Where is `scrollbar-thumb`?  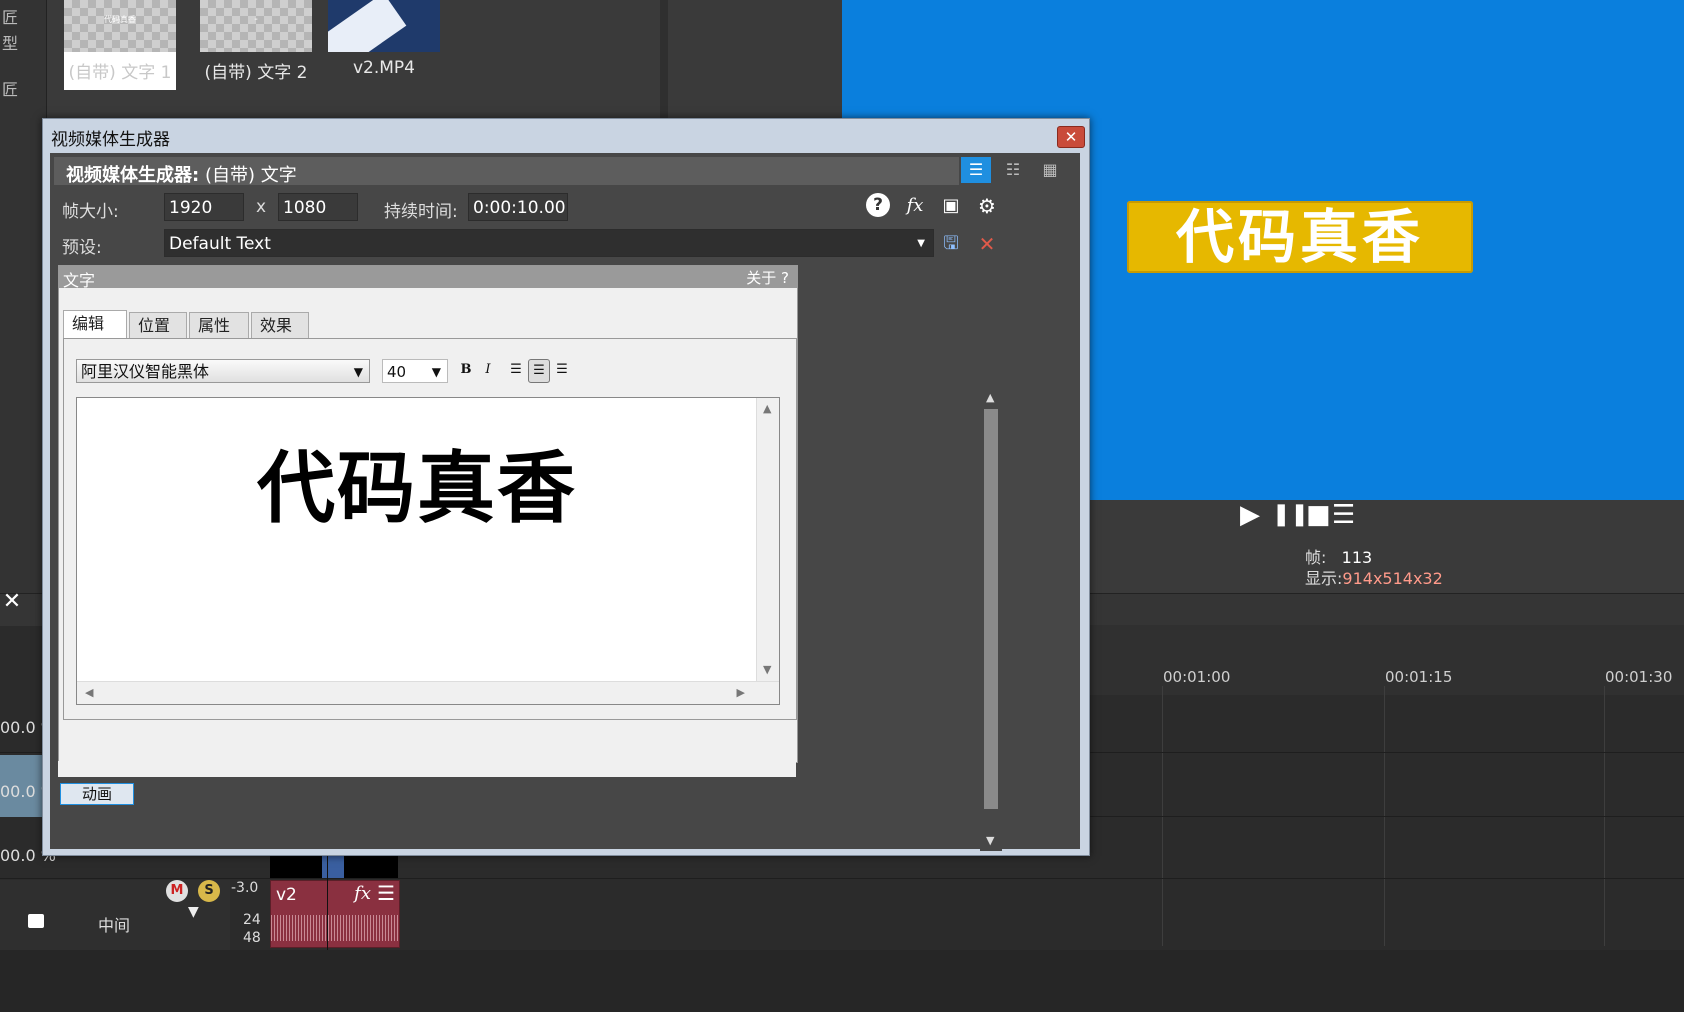 scrollbar-thumb is located at coordinates (991, 609).